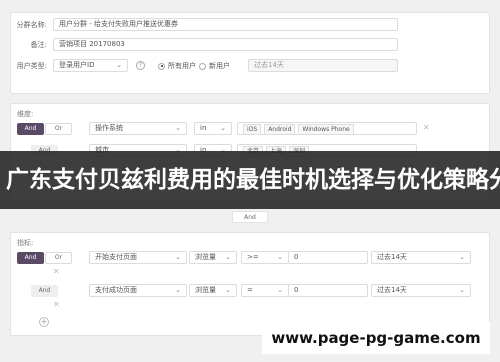 Image resolution: width=500 pixels, height=362 pixels. I want to click on tag-ios: iOS, so click(252, 129).